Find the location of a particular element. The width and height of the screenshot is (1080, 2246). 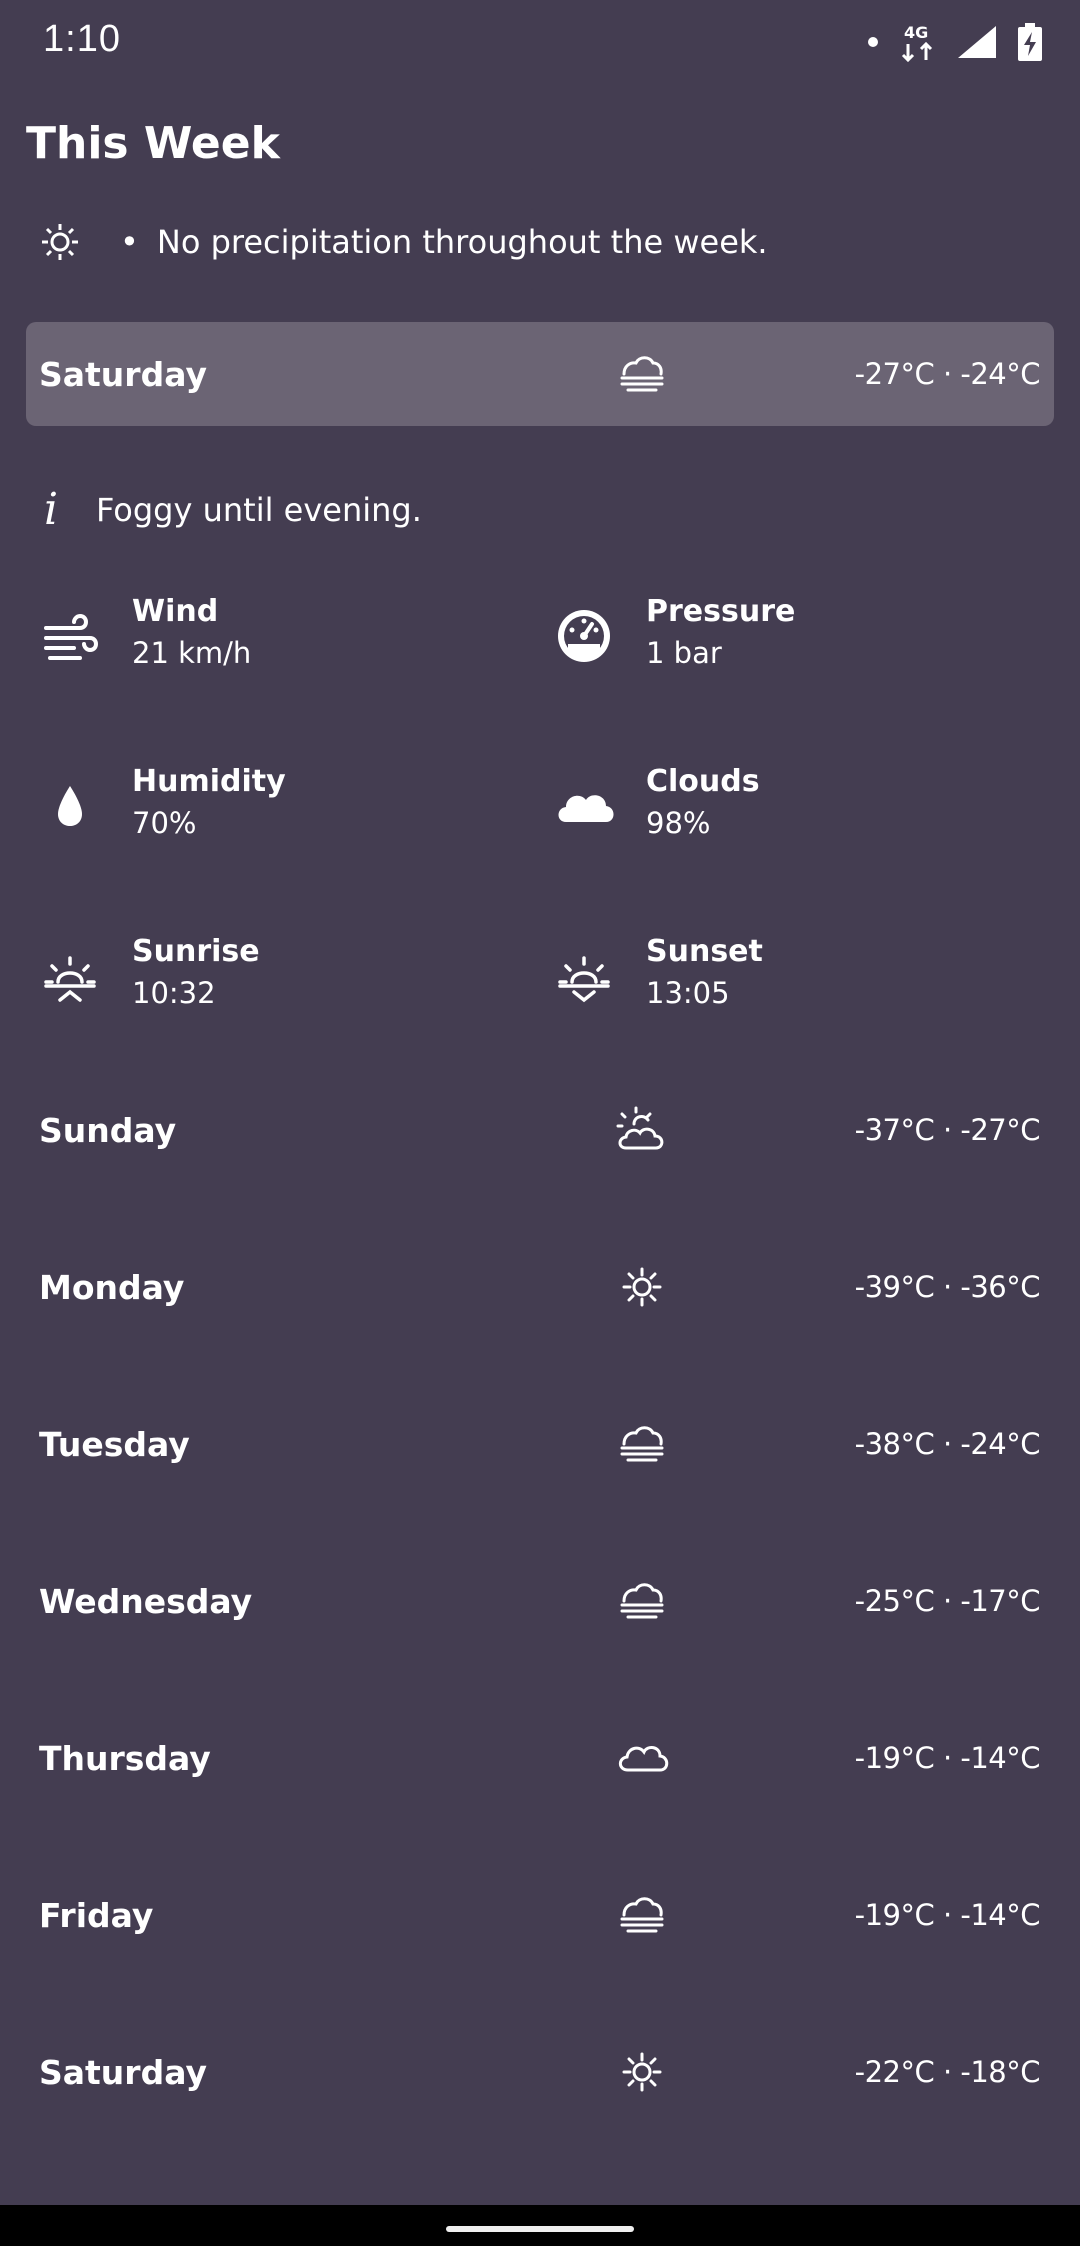

detail-sunrise: Sunrise 10:32 is located at coordinates (270, 978).